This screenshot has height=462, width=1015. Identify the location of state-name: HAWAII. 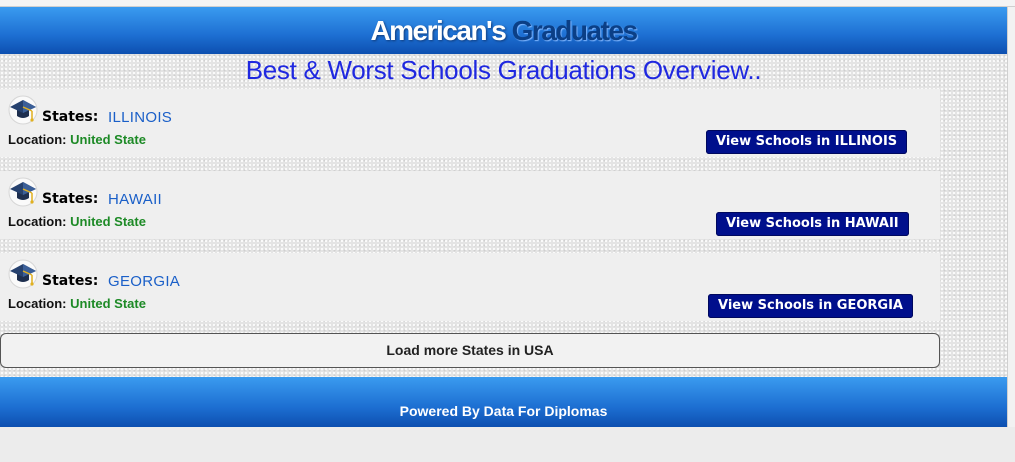
(135, 199).